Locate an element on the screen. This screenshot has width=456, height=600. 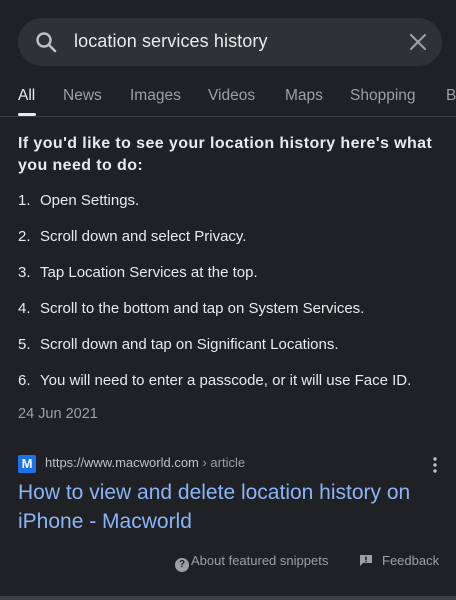
search-box: location services history is located at coordinates (230, 42).